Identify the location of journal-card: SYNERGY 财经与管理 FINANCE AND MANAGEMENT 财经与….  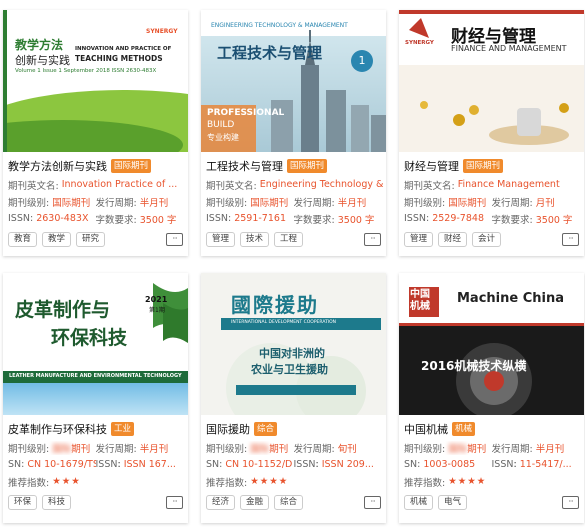
(491, 133).